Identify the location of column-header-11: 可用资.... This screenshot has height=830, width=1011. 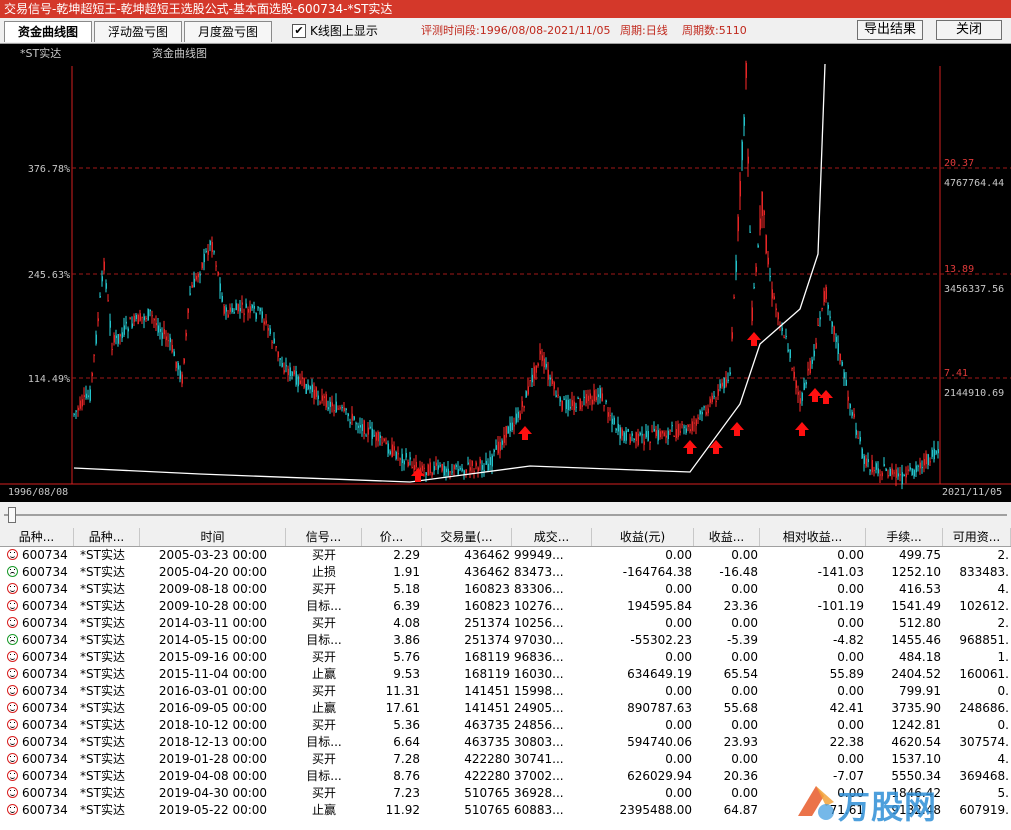
(977, 537).